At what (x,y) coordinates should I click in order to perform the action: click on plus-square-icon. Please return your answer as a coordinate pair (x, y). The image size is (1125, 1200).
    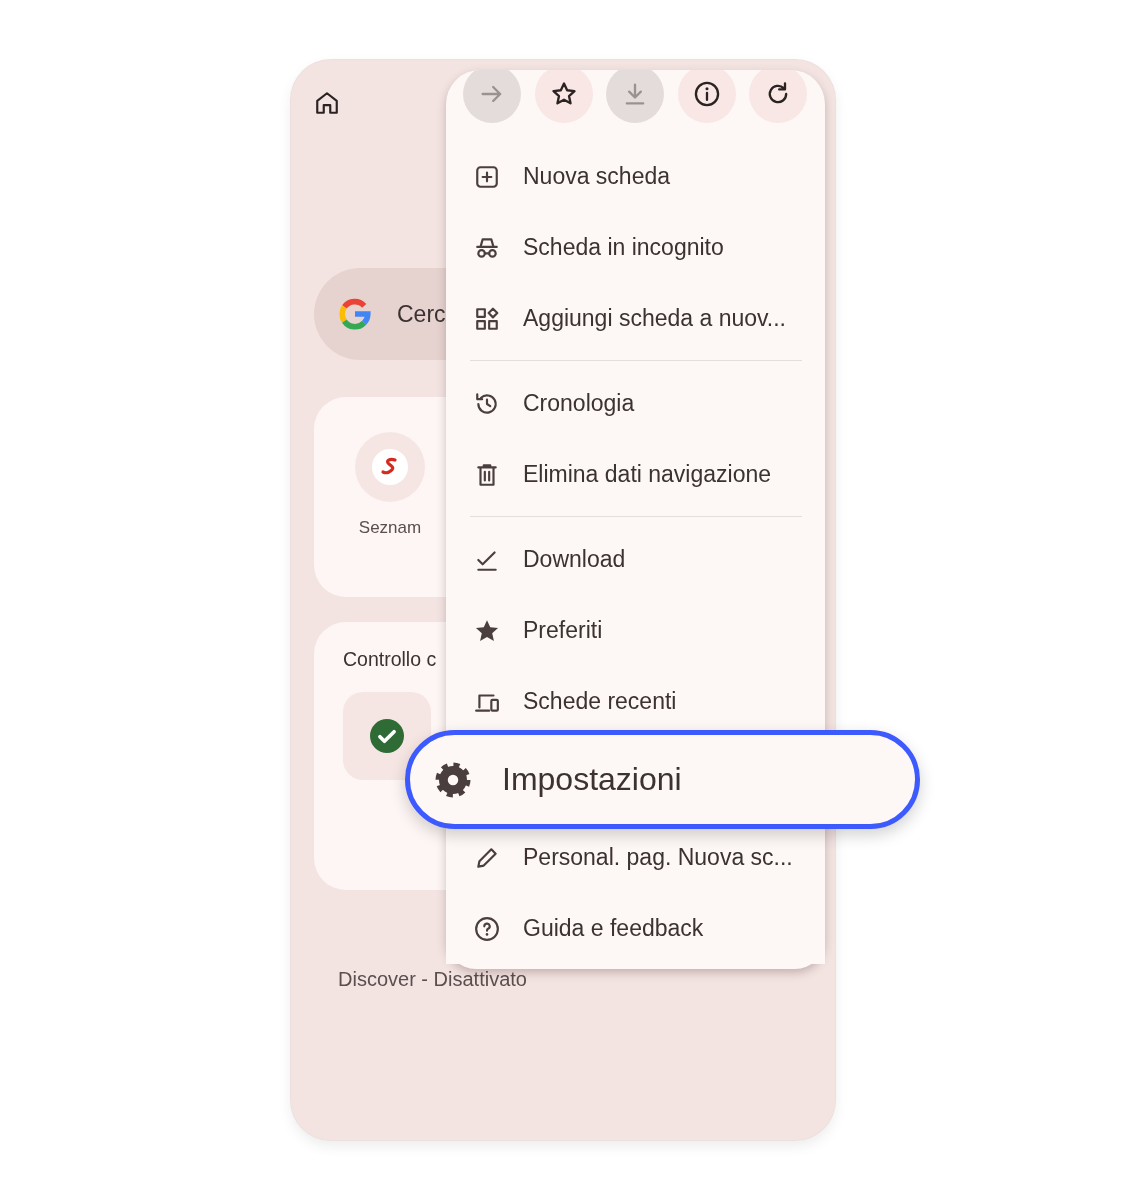
    Looking at the image, I should click on (487, 176).